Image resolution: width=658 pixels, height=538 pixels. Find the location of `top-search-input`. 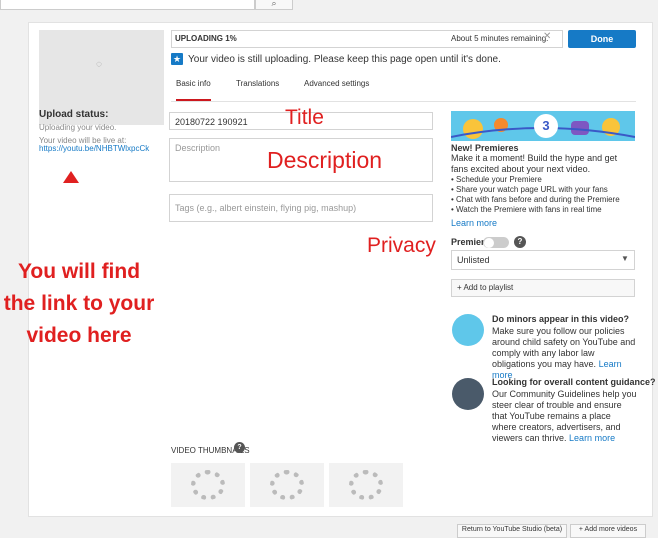

top-search-input is located at coordinates (127, 5).